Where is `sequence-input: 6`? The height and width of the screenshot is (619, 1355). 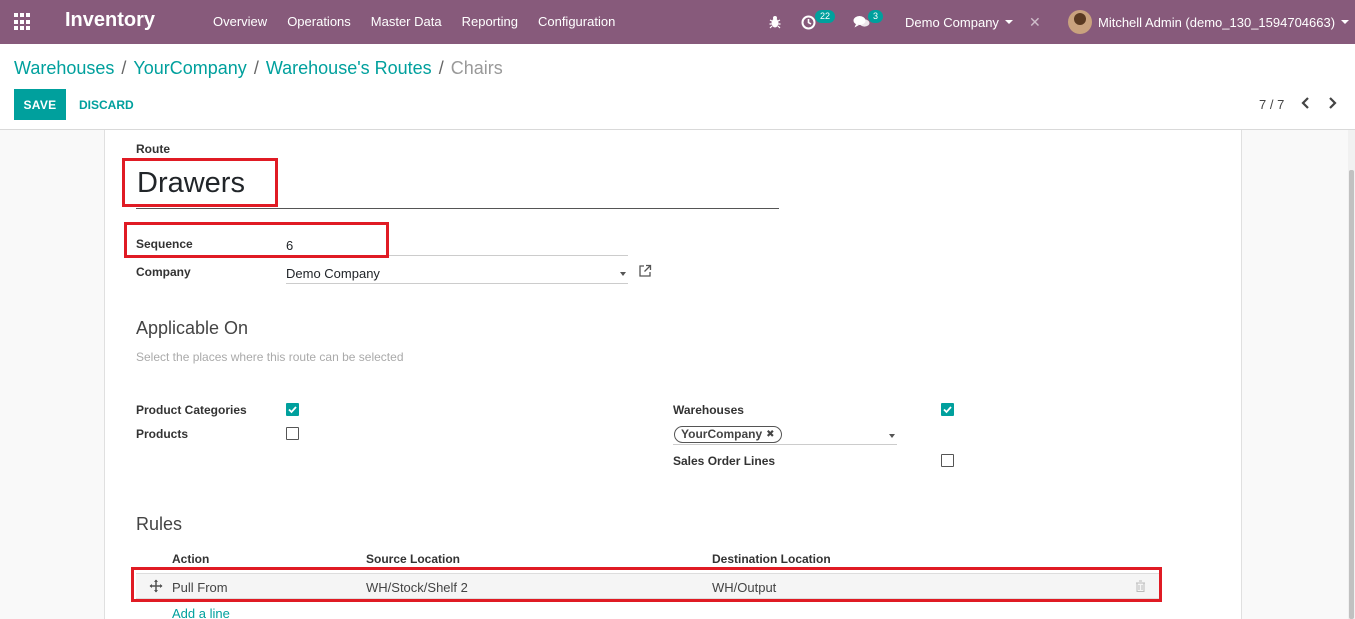
sequence-input: 6 is located at coordinates (457, 245).